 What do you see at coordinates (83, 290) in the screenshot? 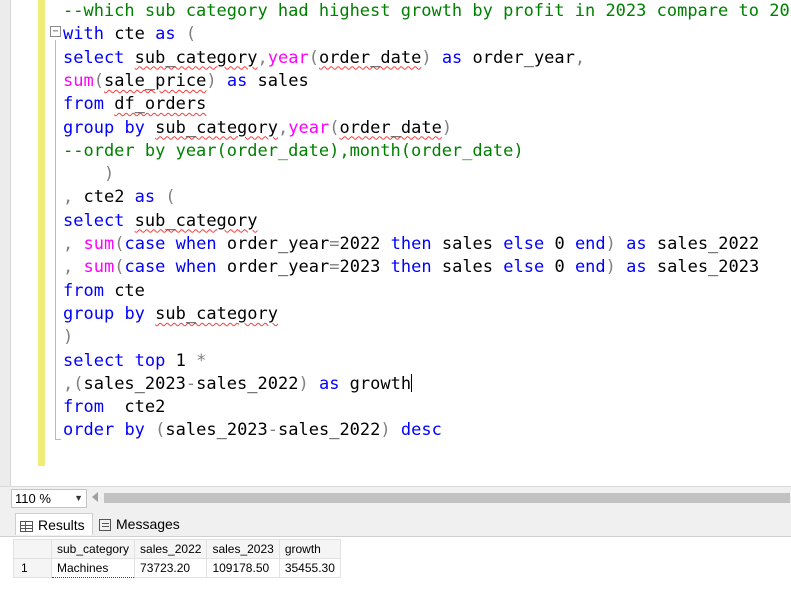
I see `code-token: from` at bounding box center [83, 290].